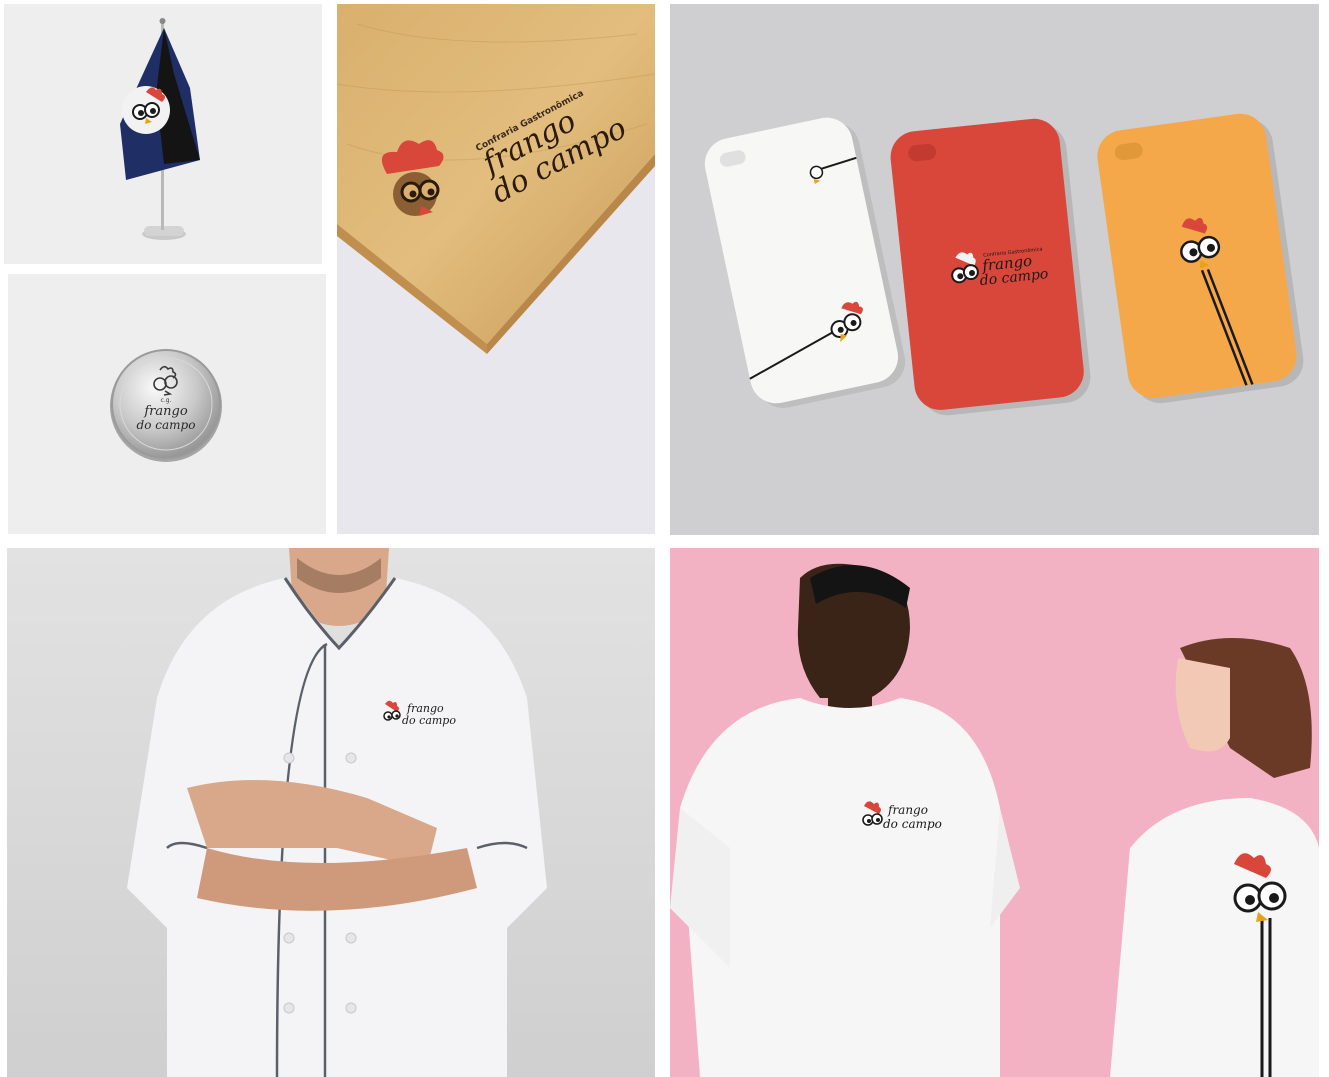  I want to click on pin-initials: c.g., so click(166, 400).